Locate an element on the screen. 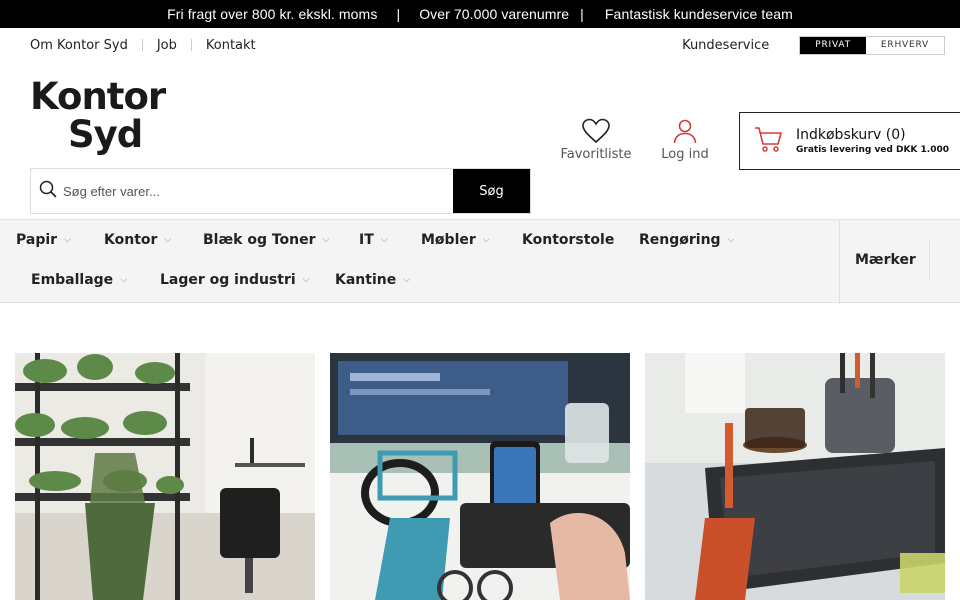  favorites-label: Favoritliste is located at coordinates (596, 154).